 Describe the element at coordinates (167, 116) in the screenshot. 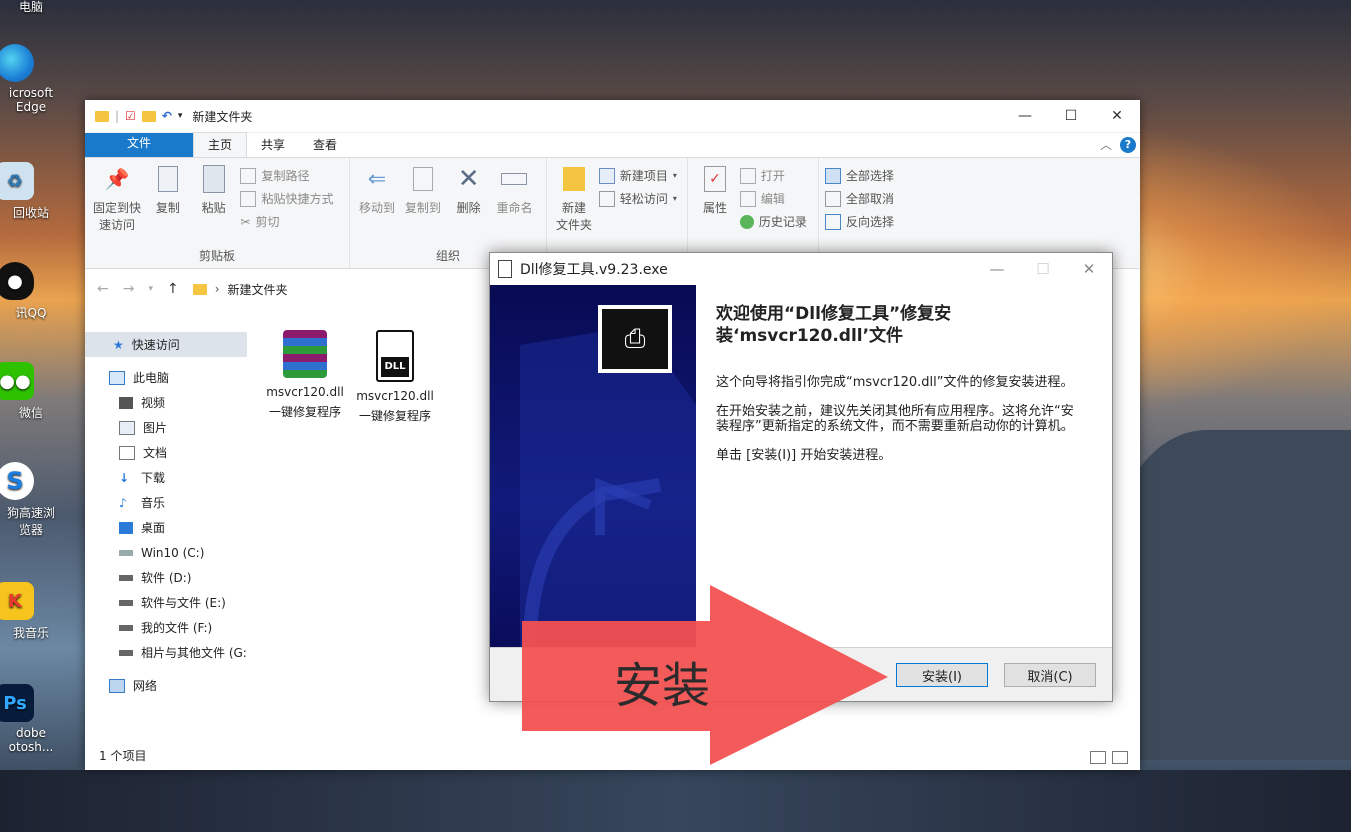

I see `undo-icon: ↶` at that location.